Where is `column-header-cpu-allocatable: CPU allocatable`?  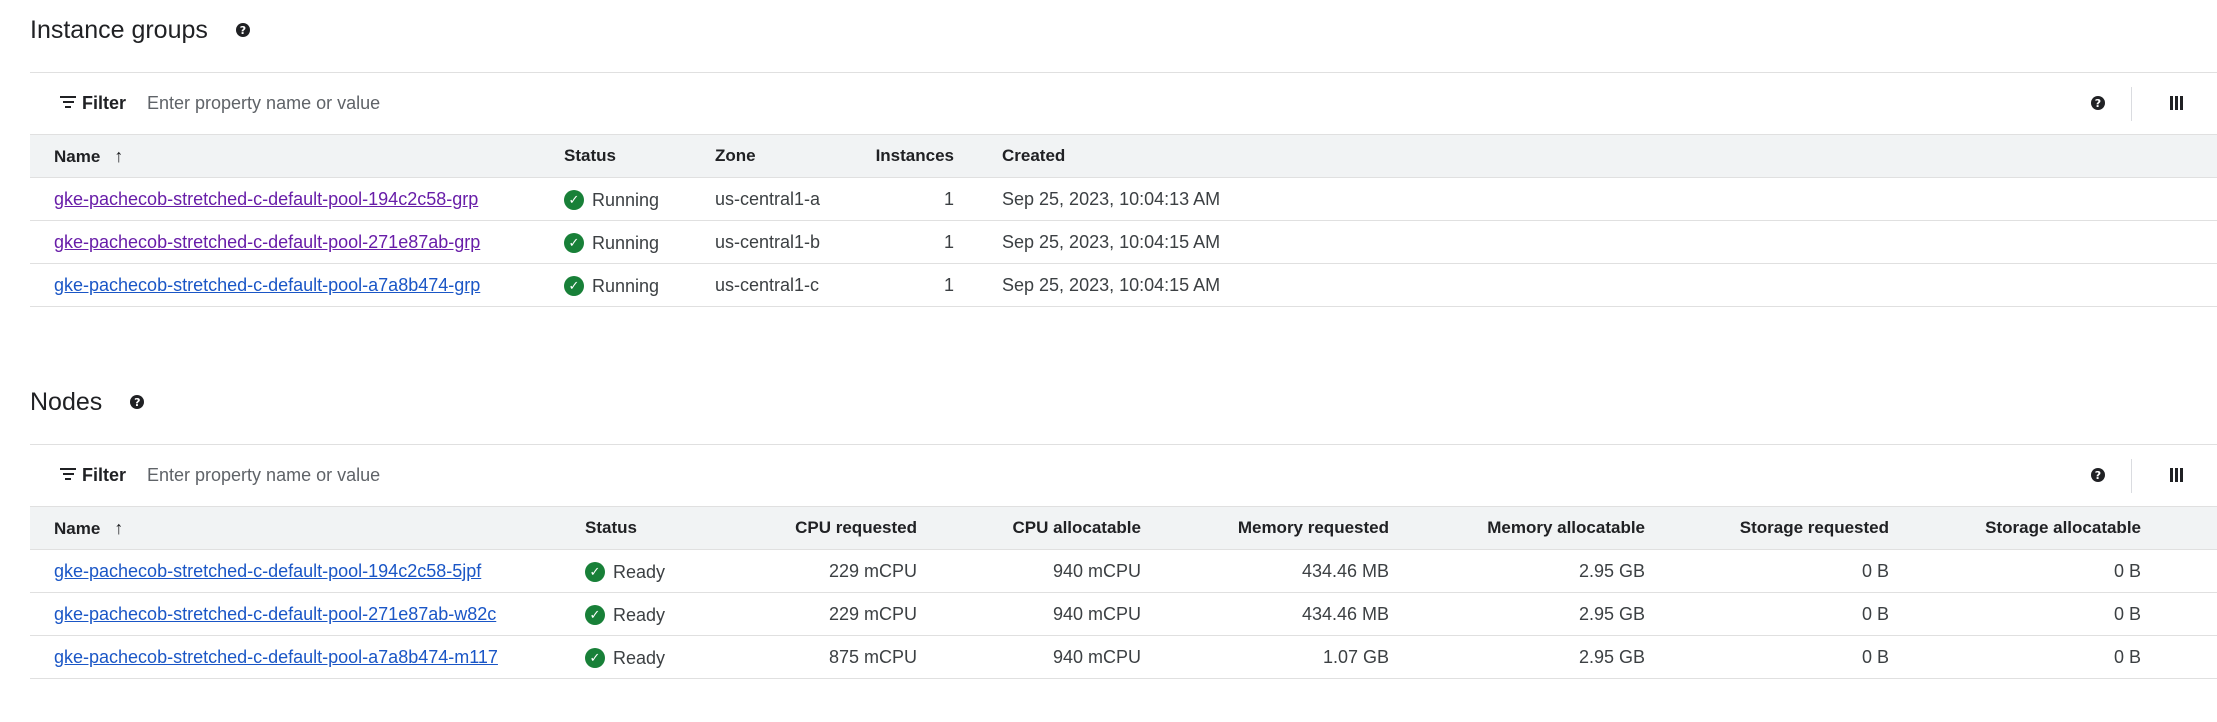 column-header-cpu-allocatable: CPU allocatable is located at coordinates (1029, 528).